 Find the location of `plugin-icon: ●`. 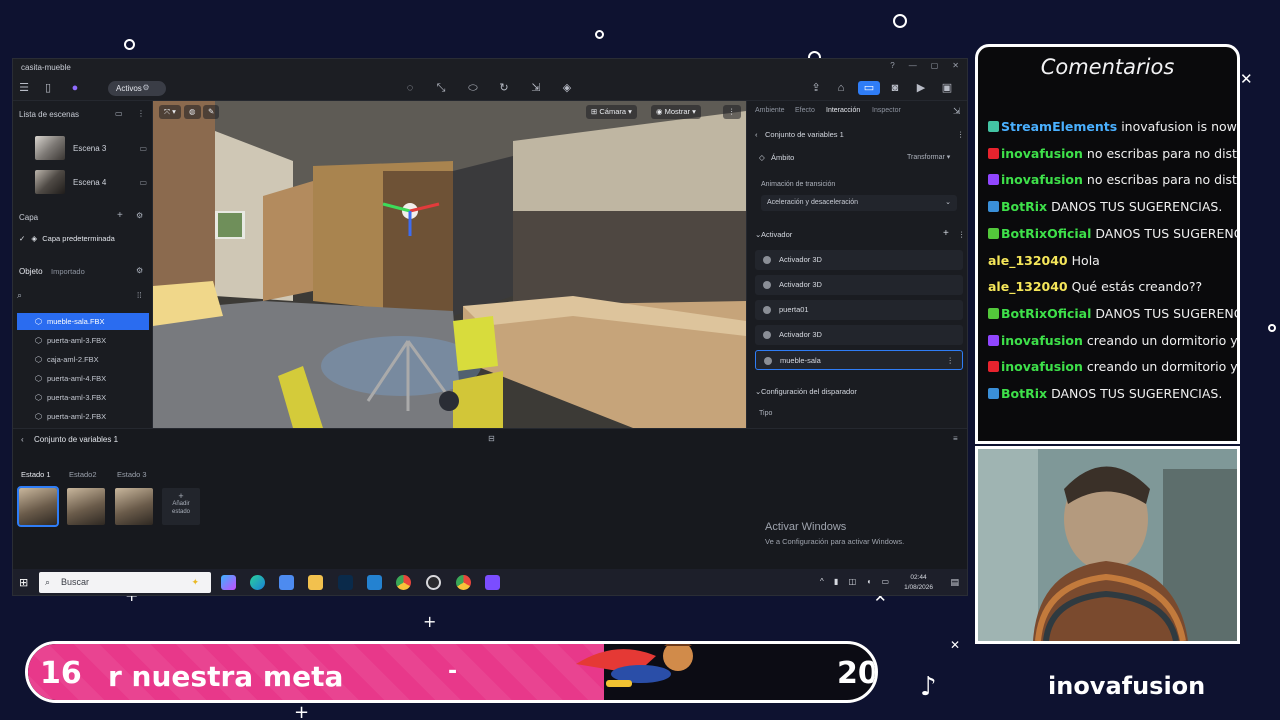

plugin-icon: ● is located at coordinates (75, 88).